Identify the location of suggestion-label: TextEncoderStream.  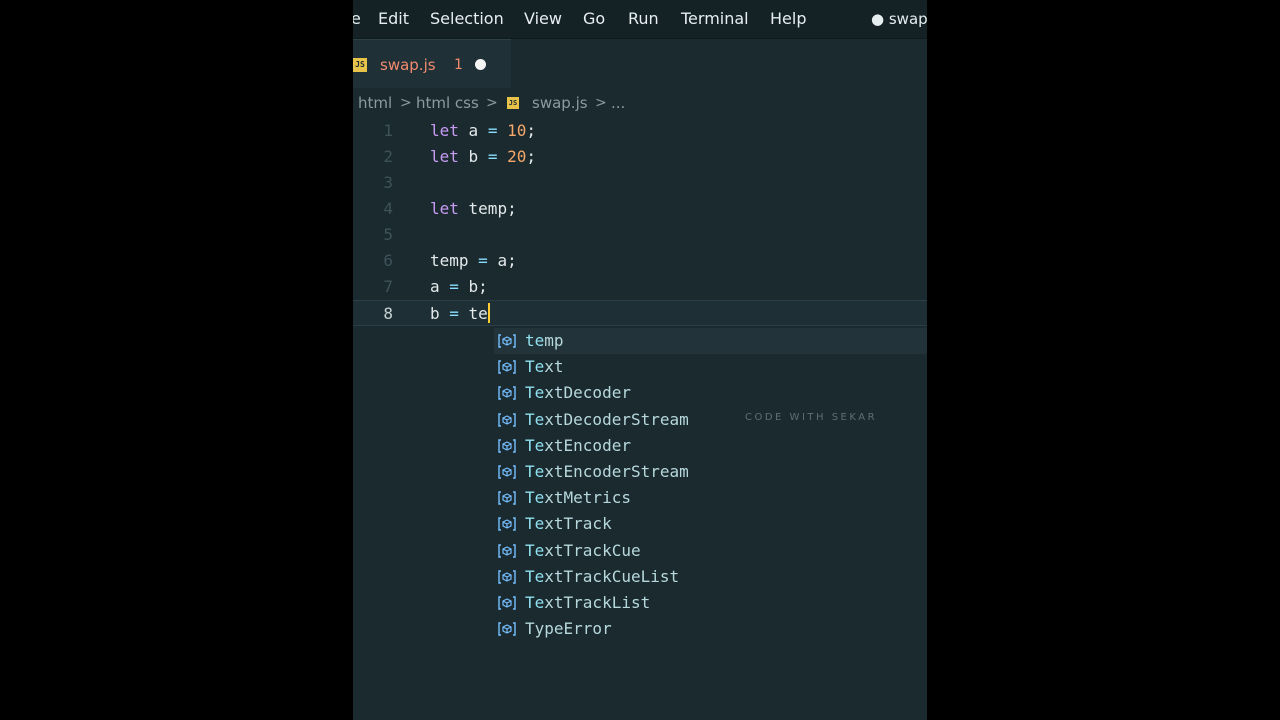
(607, 471).